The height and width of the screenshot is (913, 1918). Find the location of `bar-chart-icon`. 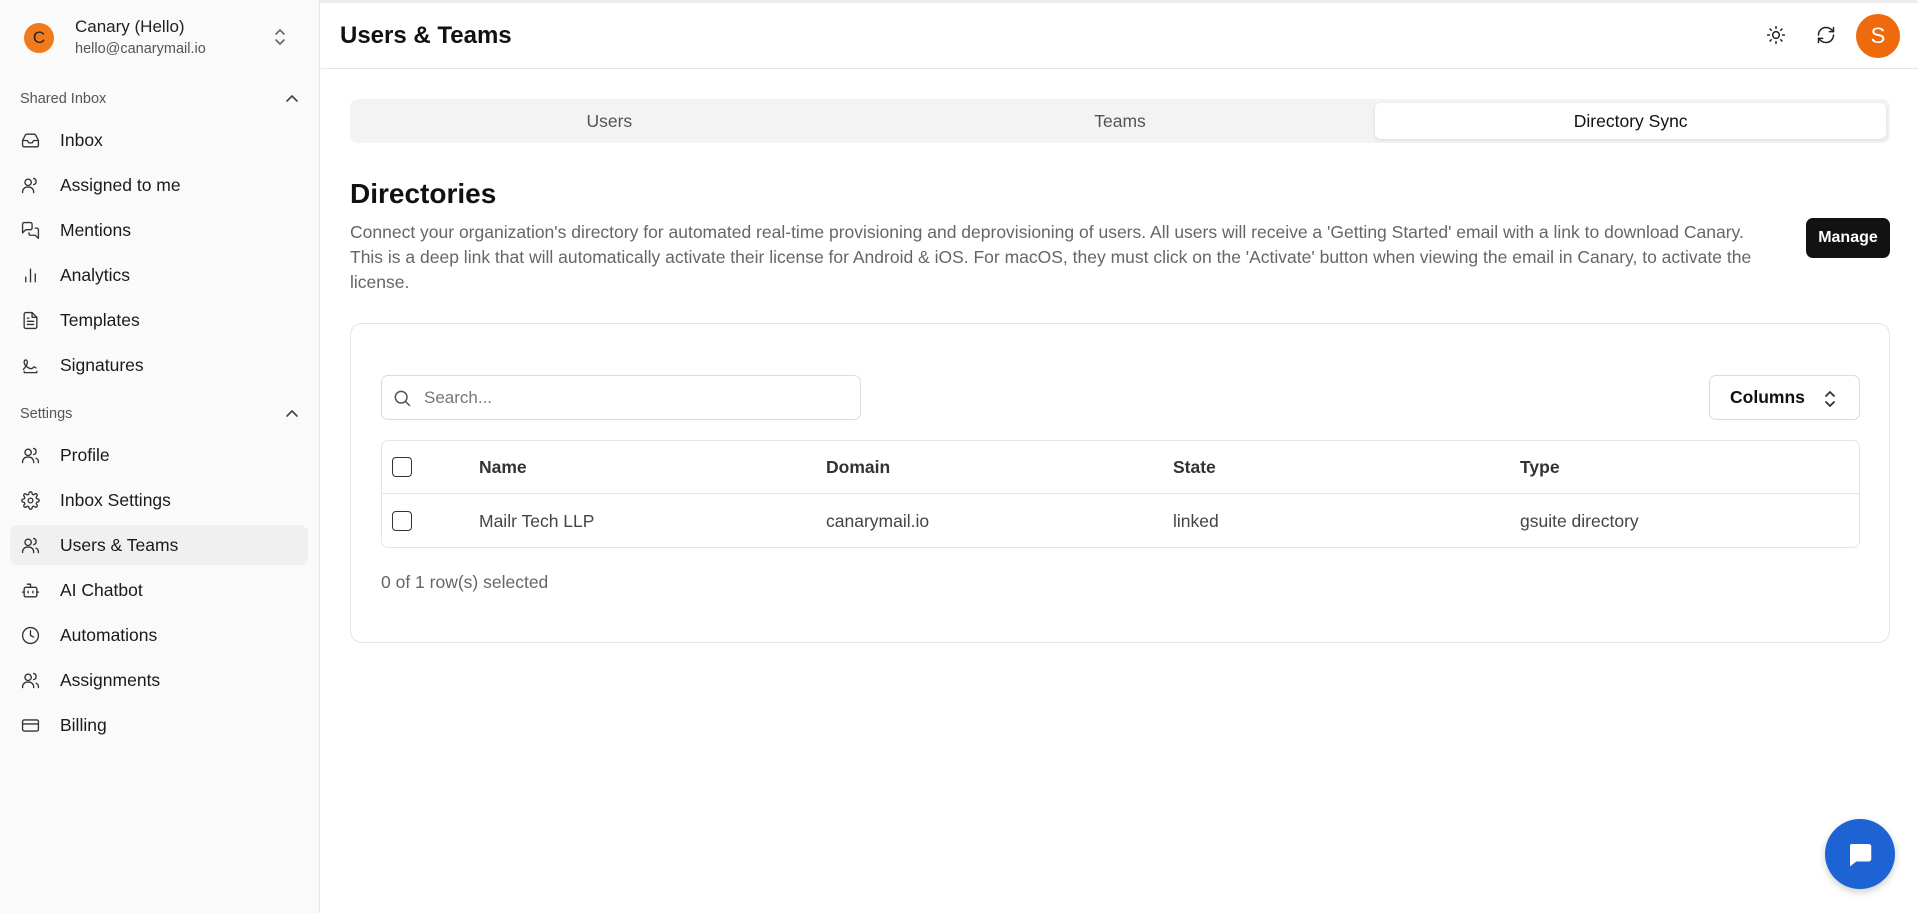

bar-chart-icon is located at coordinates (30, 275).